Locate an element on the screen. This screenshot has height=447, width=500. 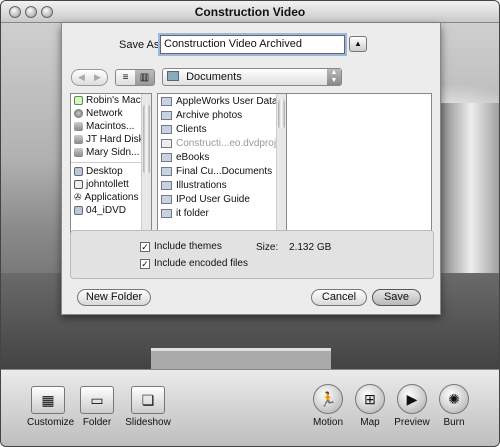
sidebar-item-home: johntollett is located at coordinates (111, 184).